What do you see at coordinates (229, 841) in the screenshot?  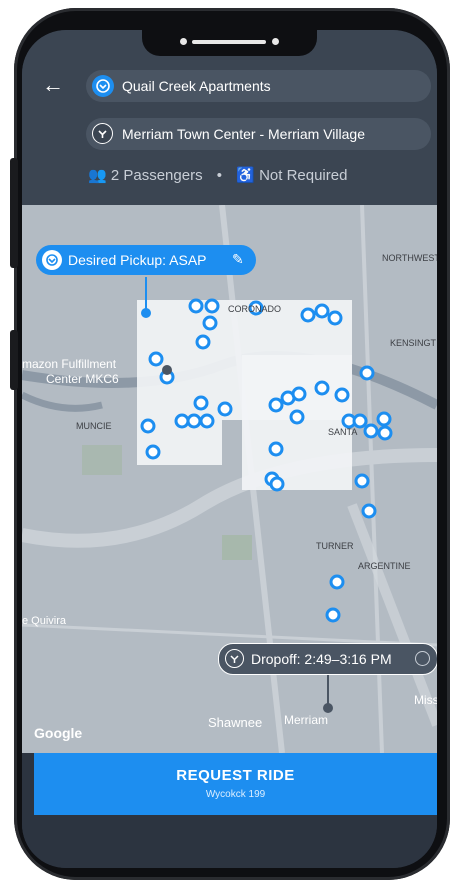 I see `bottom-bar` at bounding box center [229, 841].